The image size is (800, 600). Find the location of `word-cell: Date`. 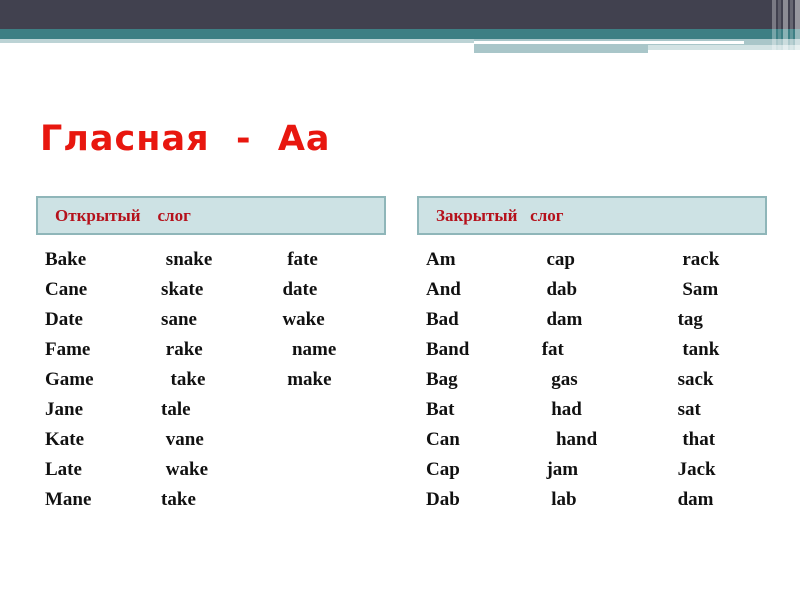

word-cell: Date is located at coordinates (64, 319).